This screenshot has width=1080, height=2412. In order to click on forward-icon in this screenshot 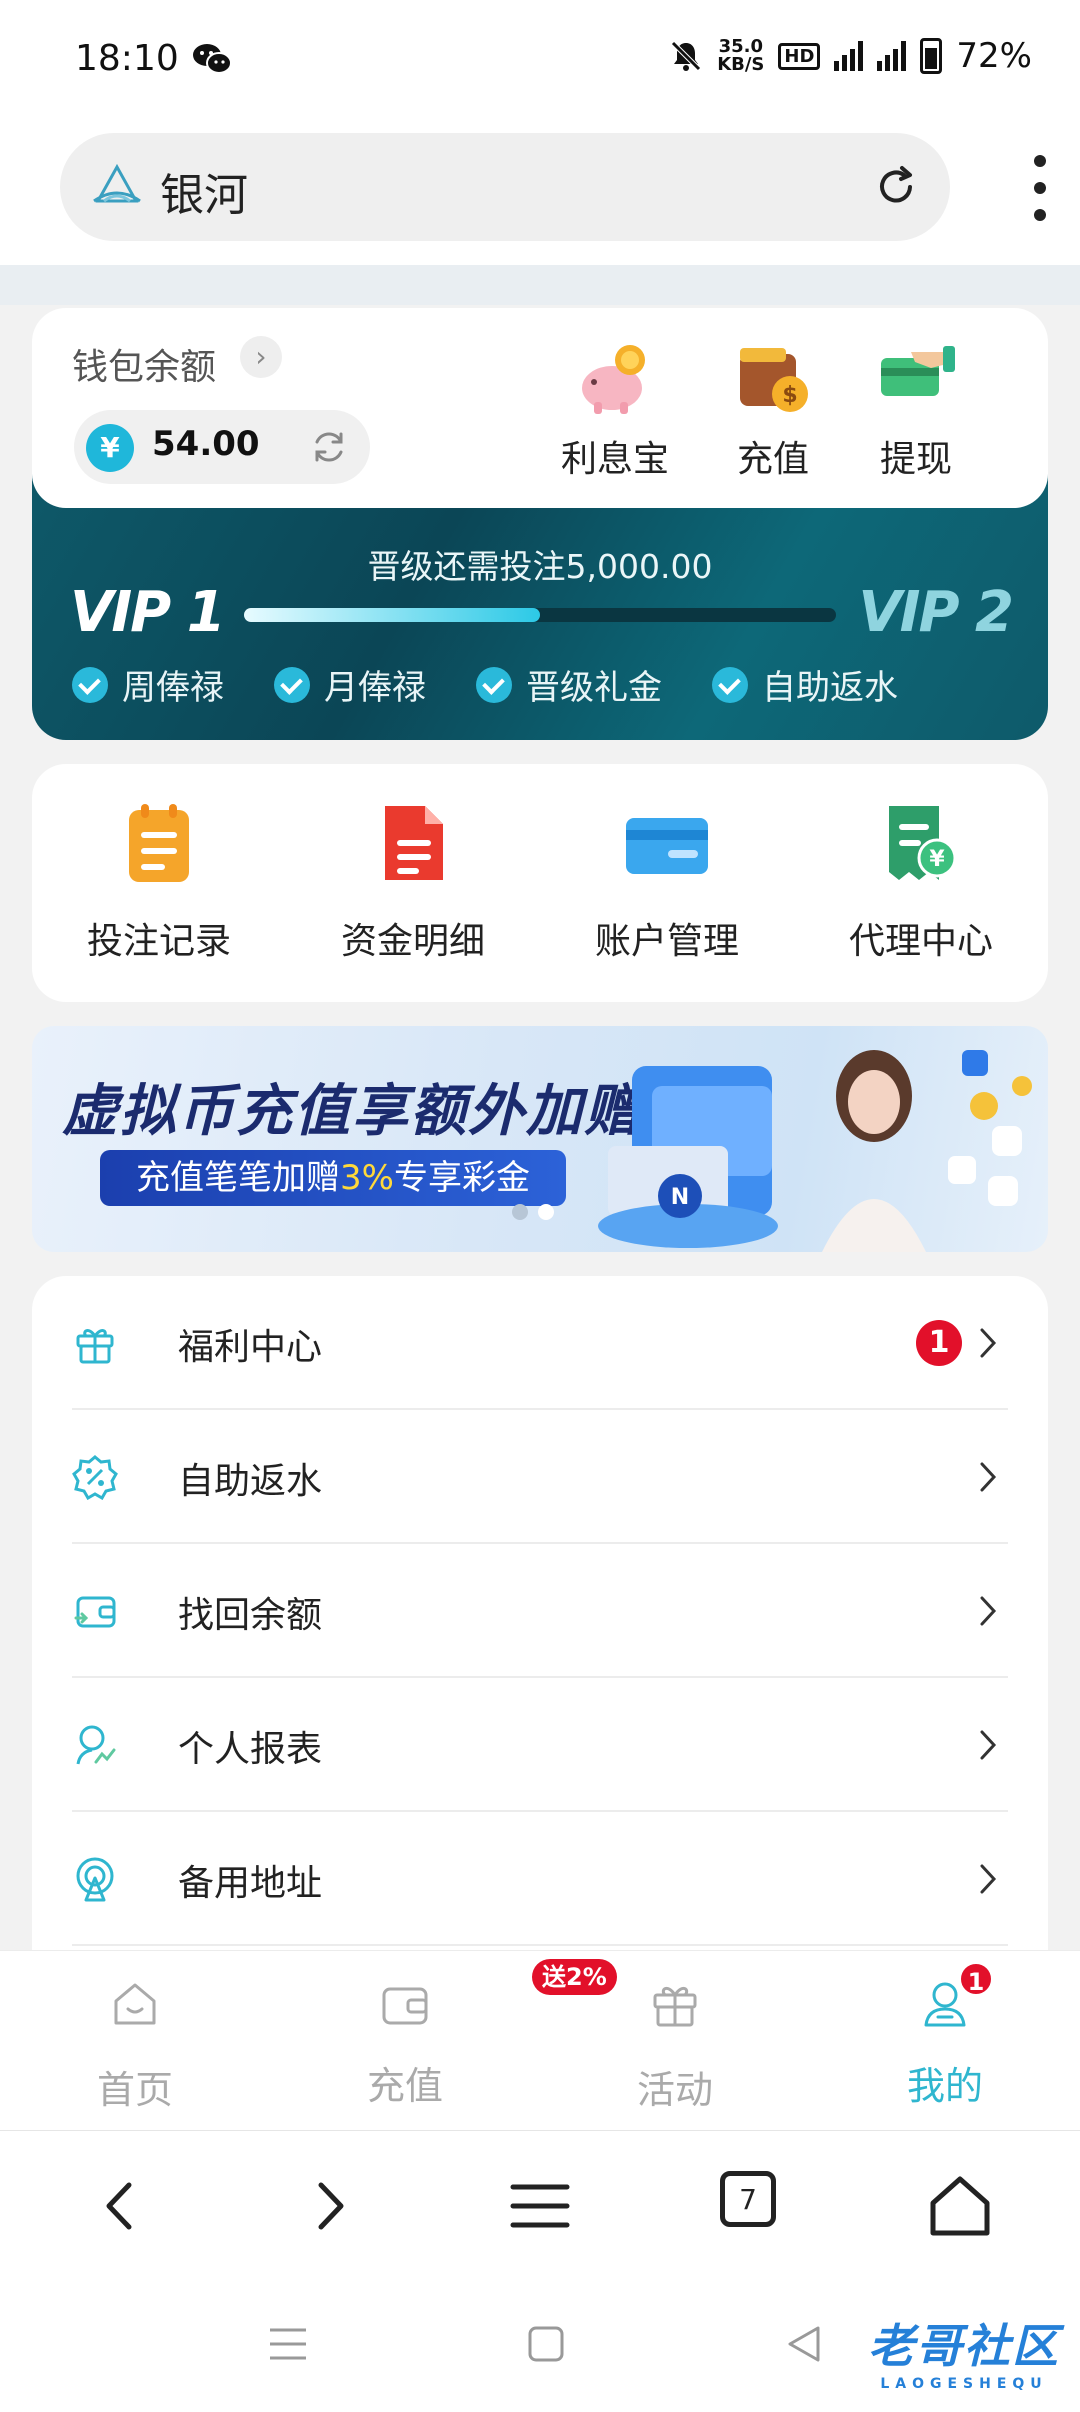, I will do `click(330, 2206)`.